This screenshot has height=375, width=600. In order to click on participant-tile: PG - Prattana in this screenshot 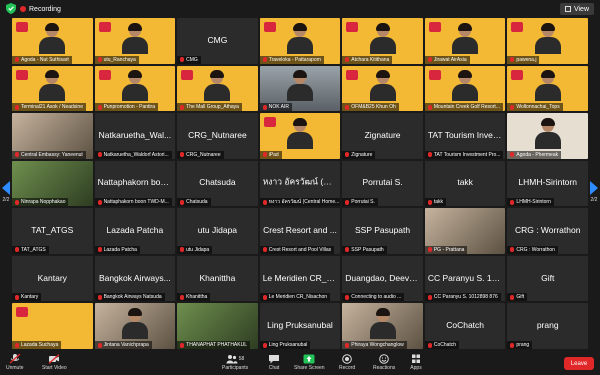, I will do `click(465, 231)`.